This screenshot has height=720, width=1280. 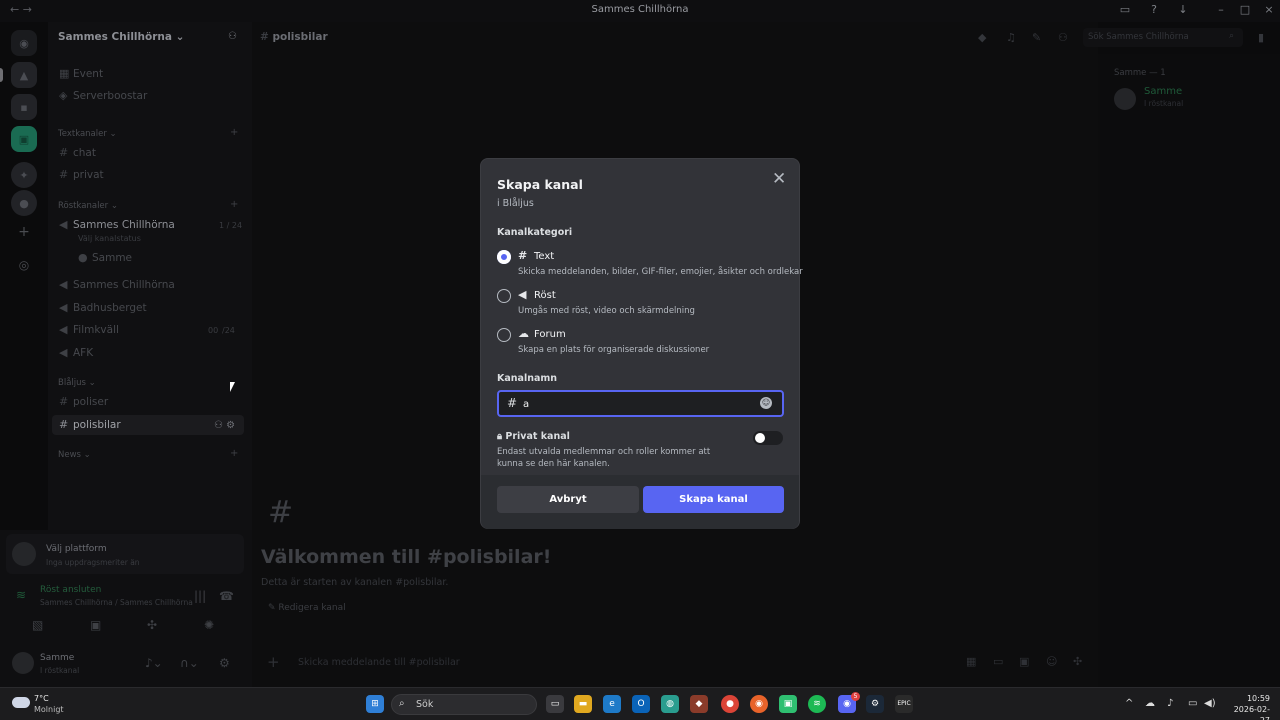 I want to click on inbox-icon: ▮, so click(x=1261, y=37).